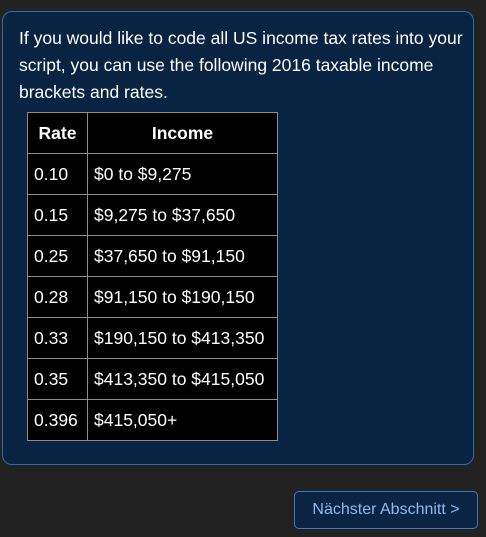 This screenshot has height=537, width=486. Describe the element at coordinates (182, 420) in the screenshot. I see `income-cell: $415,050+` at that location.